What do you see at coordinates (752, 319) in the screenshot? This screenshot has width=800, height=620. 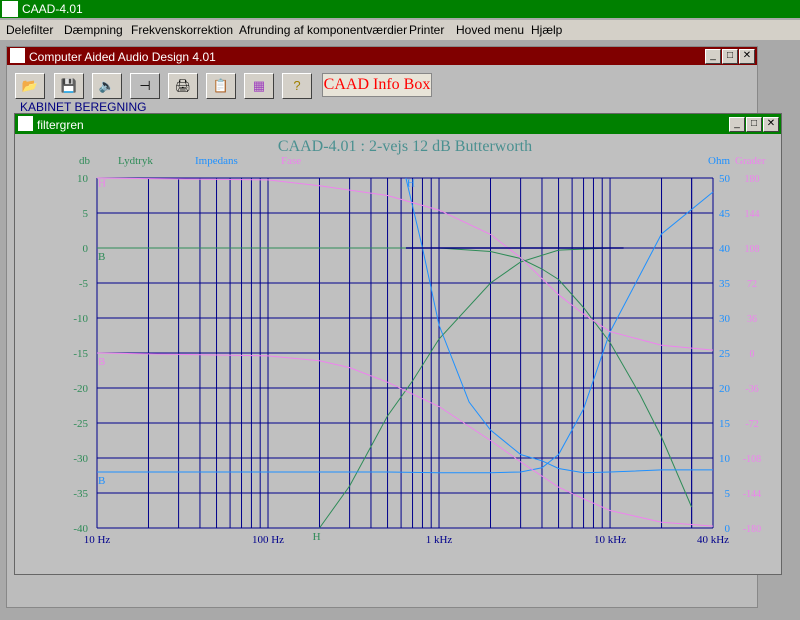 I see `grader-tick-label: 36` at bounding box center [752, 319].